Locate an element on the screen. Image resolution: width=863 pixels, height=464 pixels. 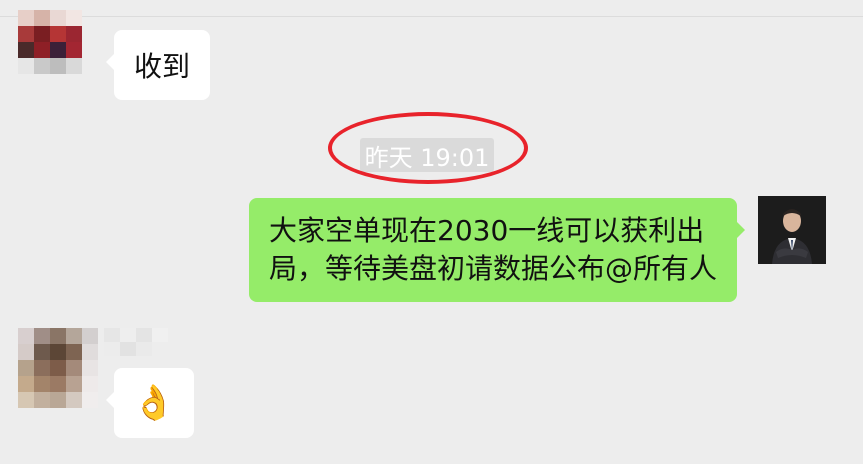
message-text: 收到 is located at coordinates (161, 66).